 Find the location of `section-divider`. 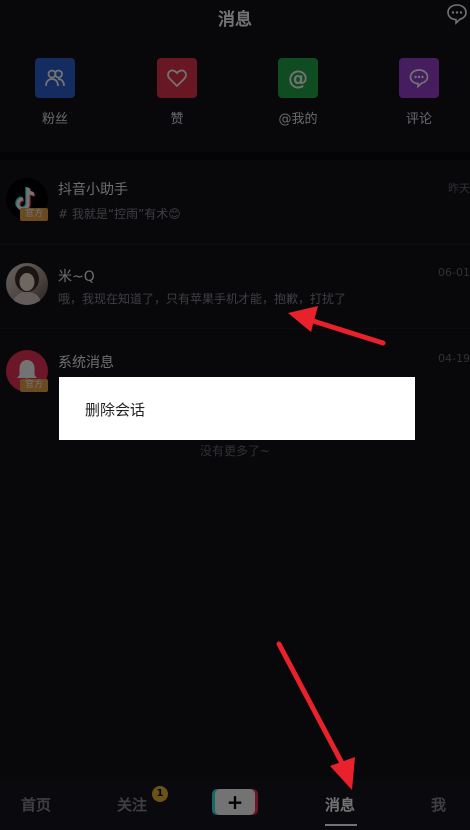

section-divider is located at coordinates (235, 156).